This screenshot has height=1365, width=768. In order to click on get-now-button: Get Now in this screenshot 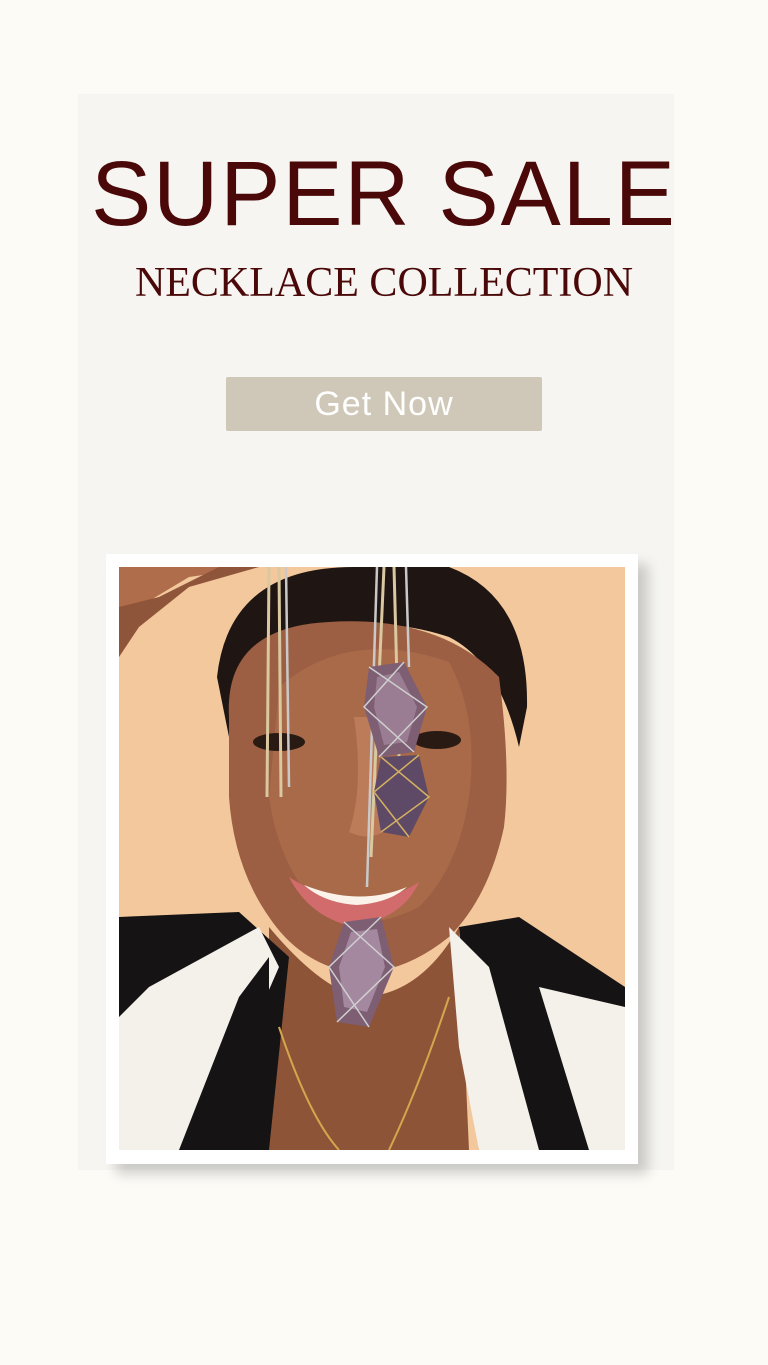, I will do `click(384, 404)`.